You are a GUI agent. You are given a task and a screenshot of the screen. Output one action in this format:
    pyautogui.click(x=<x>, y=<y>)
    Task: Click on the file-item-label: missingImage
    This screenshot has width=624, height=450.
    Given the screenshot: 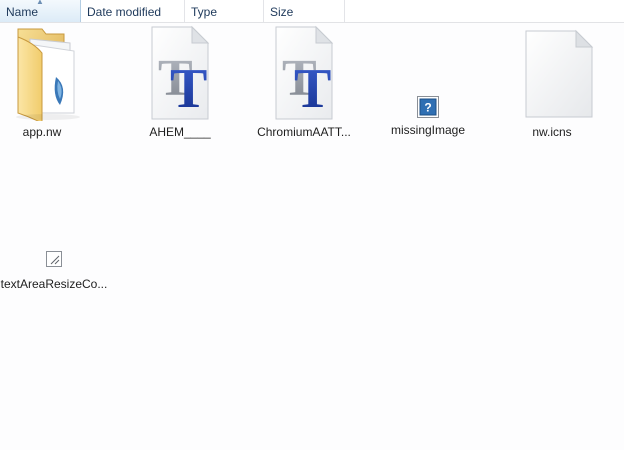 What is the action you would take?
    pyautogui.click(x=428, y=130)
    